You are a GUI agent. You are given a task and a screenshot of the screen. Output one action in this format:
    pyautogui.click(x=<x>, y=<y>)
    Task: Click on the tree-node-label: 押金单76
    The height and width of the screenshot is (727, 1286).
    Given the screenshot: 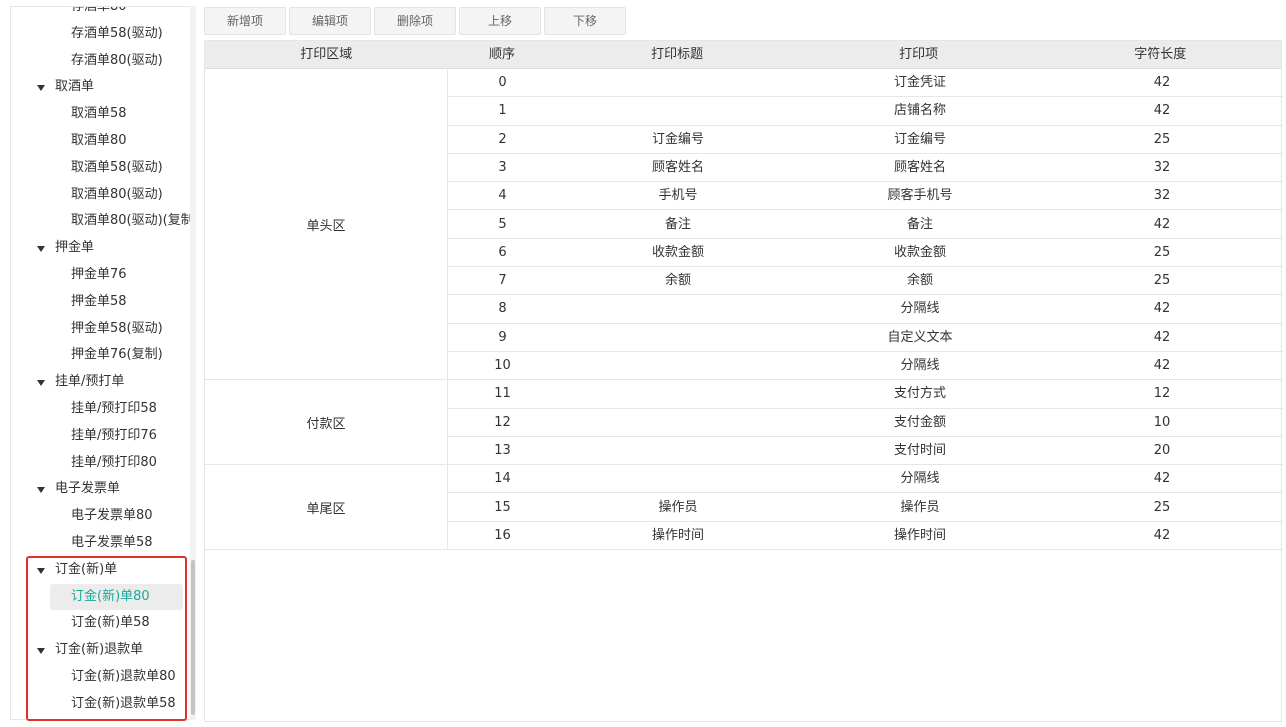 What is the action you would take?
    pyautogui.click(x=99, y=274)
    